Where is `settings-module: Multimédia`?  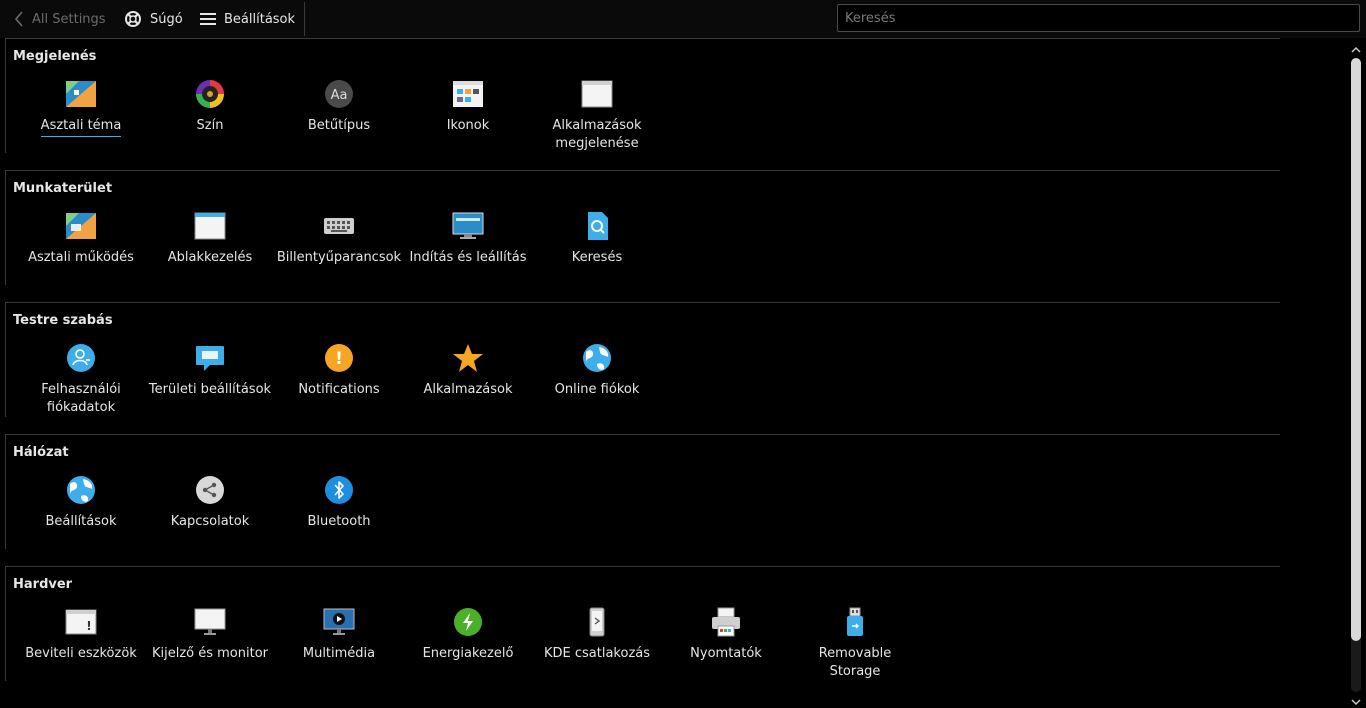 settings-module: Multimédia is located at coordinates (339, 631).